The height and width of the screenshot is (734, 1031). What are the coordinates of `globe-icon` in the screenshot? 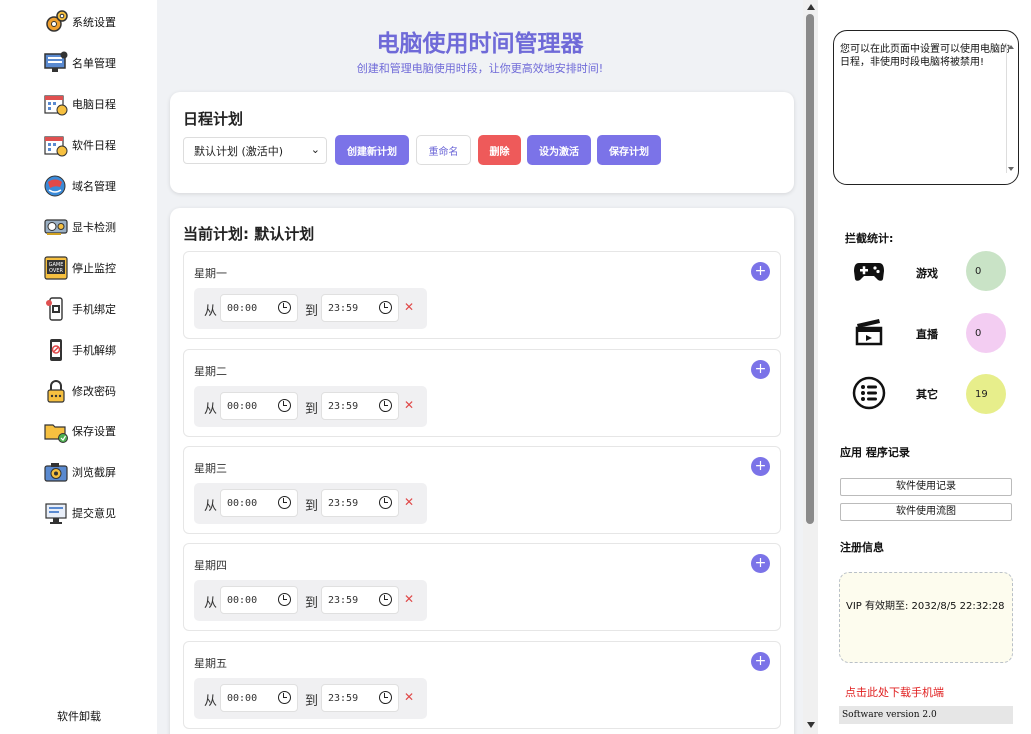 It's located at (56, 186).